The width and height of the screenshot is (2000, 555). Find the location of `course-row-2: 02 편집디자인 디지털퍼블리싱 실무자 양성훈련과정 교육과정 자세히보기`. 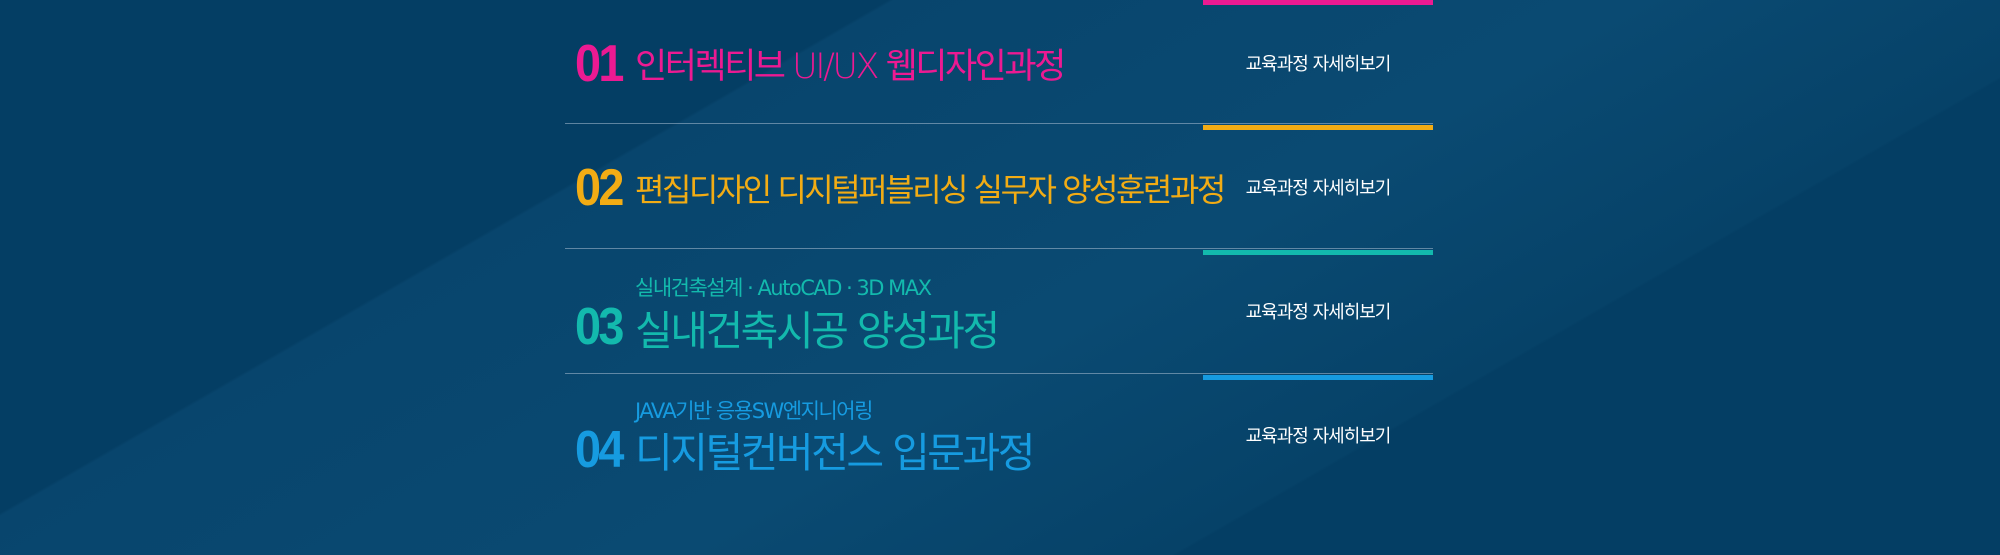

course-row-2: 02 편집디자인 디지털퍼블리싱 실무자 양성훈련과정 교육과정 자세히보기 is located at coordinates (999, 187).